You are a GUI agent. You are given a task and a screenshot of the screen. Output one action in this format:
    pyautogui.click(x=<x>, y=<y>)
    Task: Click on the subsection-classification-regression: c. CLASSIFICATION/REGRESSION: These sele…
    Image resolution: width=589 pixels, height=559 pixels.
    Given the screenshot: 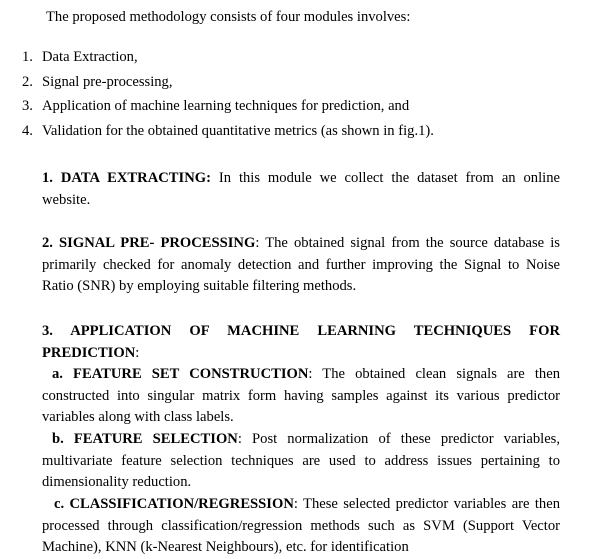 What is the action you would take?
    pyautogui.click(x=301, y=526)
    